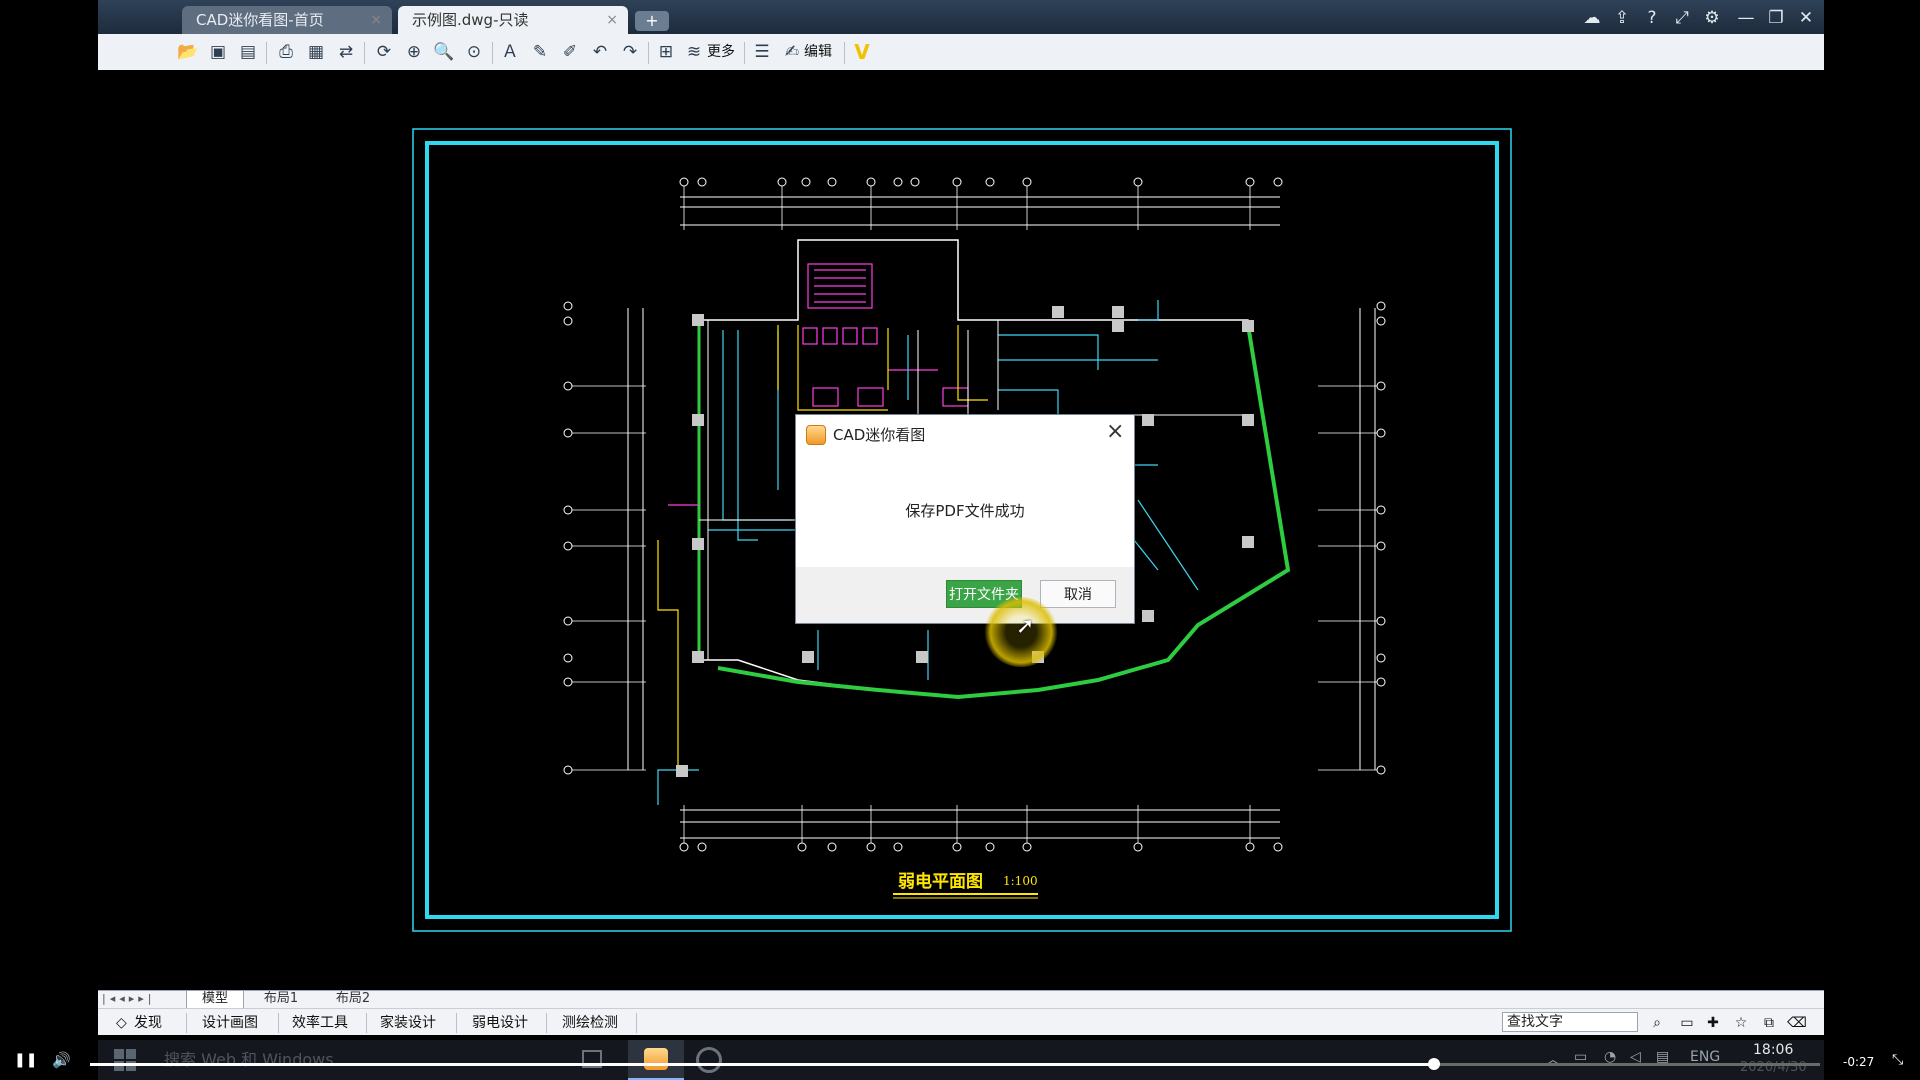 The image size is (1920, 1080). What do you see at coordinates (1657, 1023) in the screenshot?
I see `search-icon: ⌕` at bounding box center [1657, 1023].